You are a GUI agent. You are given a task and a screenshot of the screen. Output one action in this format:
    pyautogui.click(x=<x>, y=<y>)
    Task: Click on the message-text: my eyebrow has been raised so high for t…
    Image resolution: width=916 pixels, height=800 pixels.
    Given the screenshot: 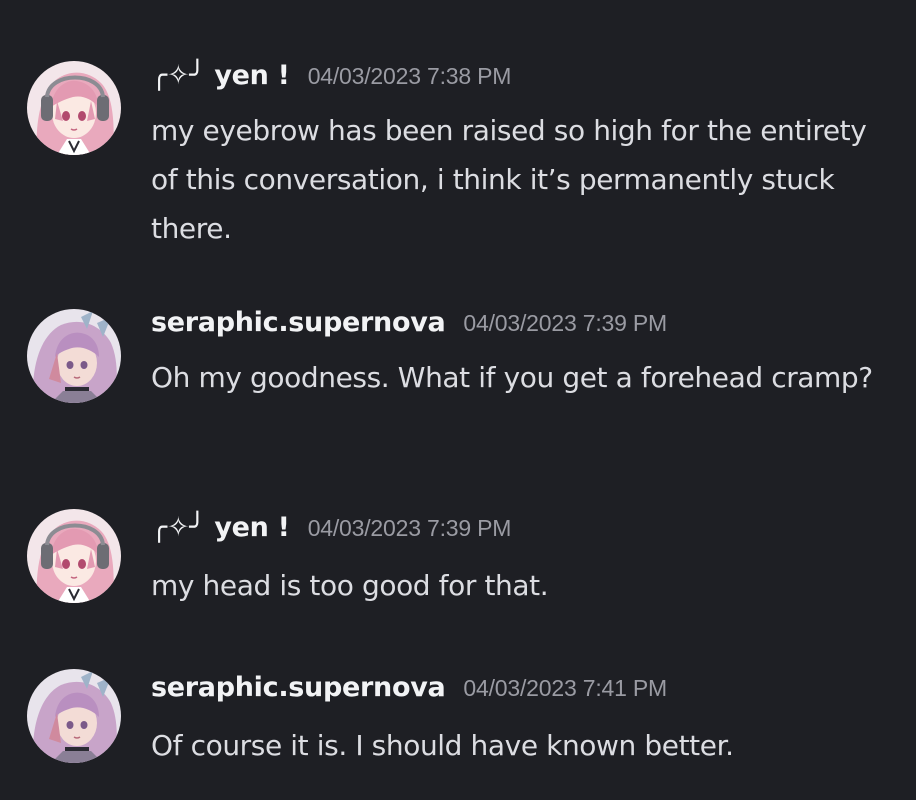 What is the action you would take?
    pyautogui.click(x=509, y=179)
    